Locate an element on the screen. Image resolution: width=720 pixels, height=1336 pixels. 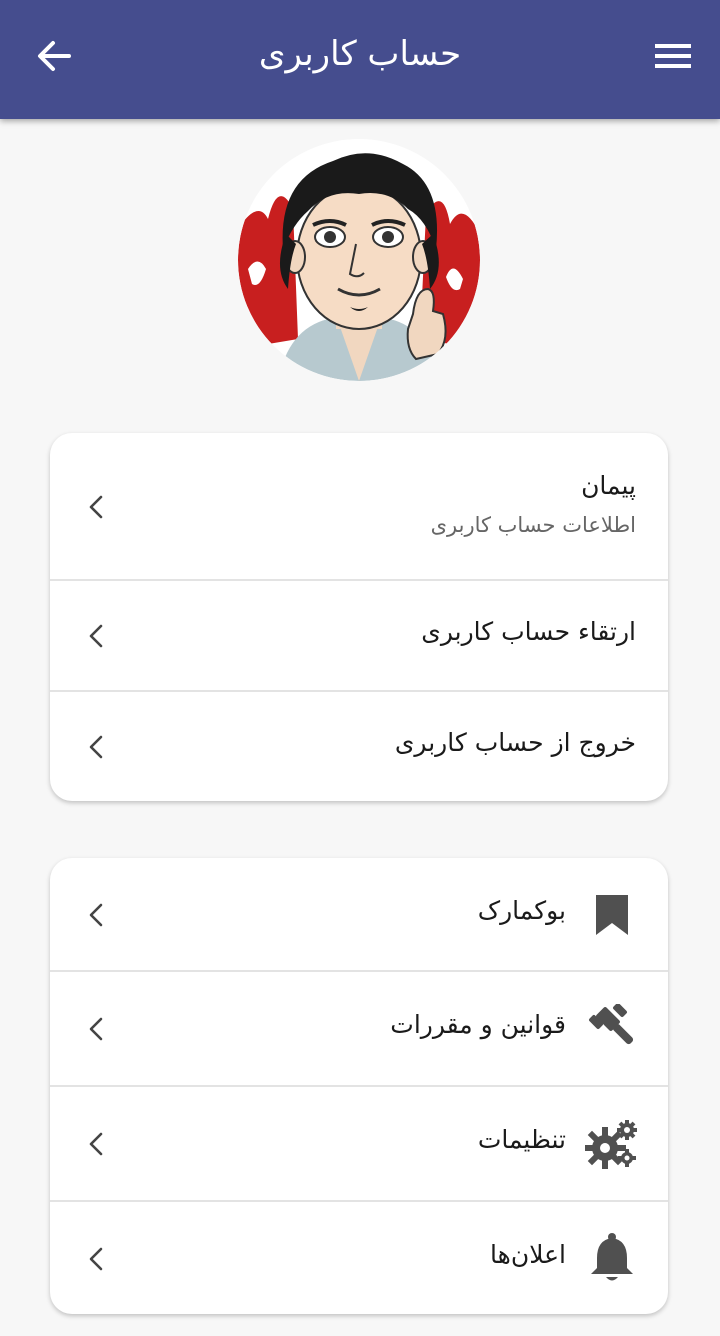
upgrade-account-label: ارتقاء حساب کاربری is located at coordinates (528, 631).